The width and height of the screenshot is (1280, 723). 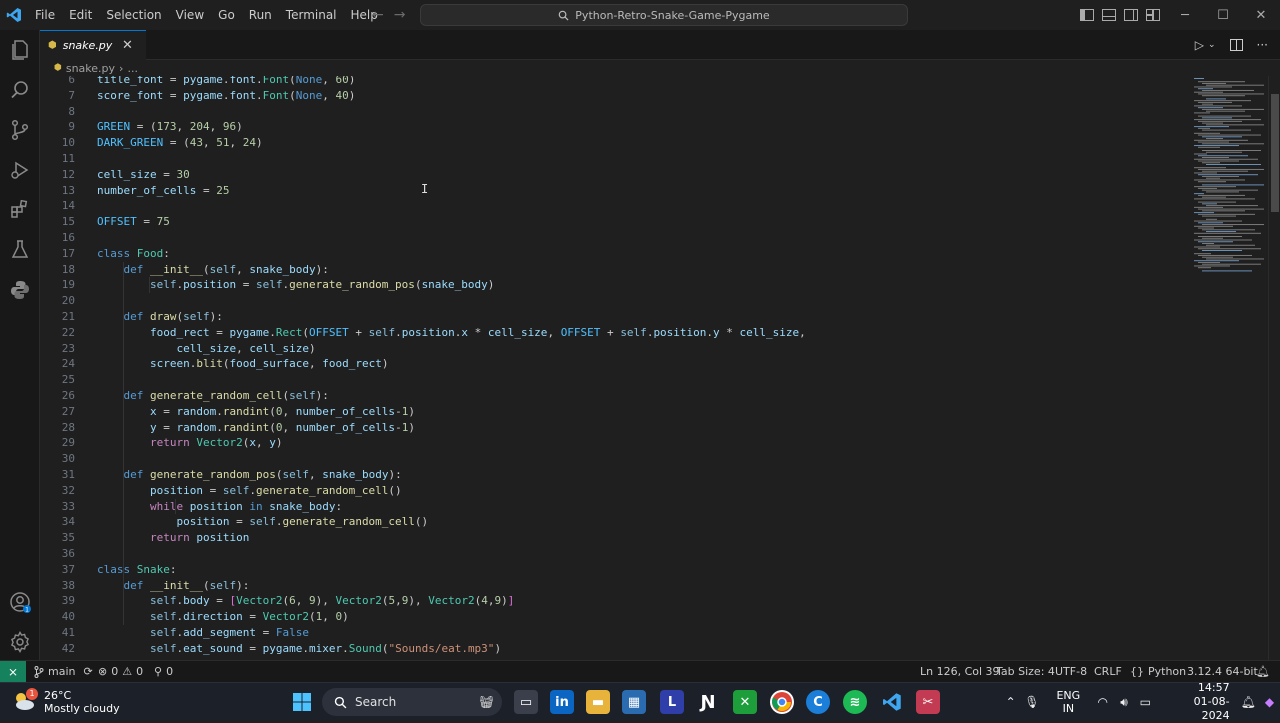 I want to click on language-indicator: ENG IN, so click(x=1068, y=702).